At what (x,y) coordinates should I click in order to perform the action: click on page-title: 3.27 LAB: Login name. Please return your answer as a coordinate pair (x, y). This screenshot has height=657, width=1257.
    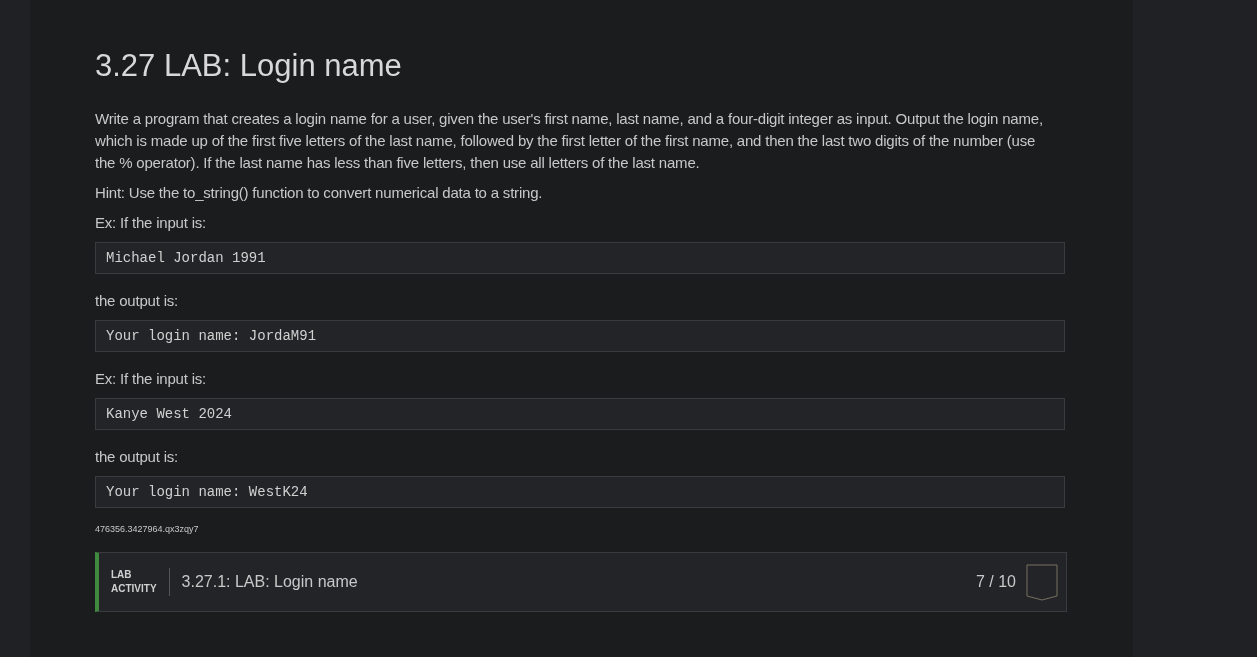
    Looking at the image, I should click on (249, 66).